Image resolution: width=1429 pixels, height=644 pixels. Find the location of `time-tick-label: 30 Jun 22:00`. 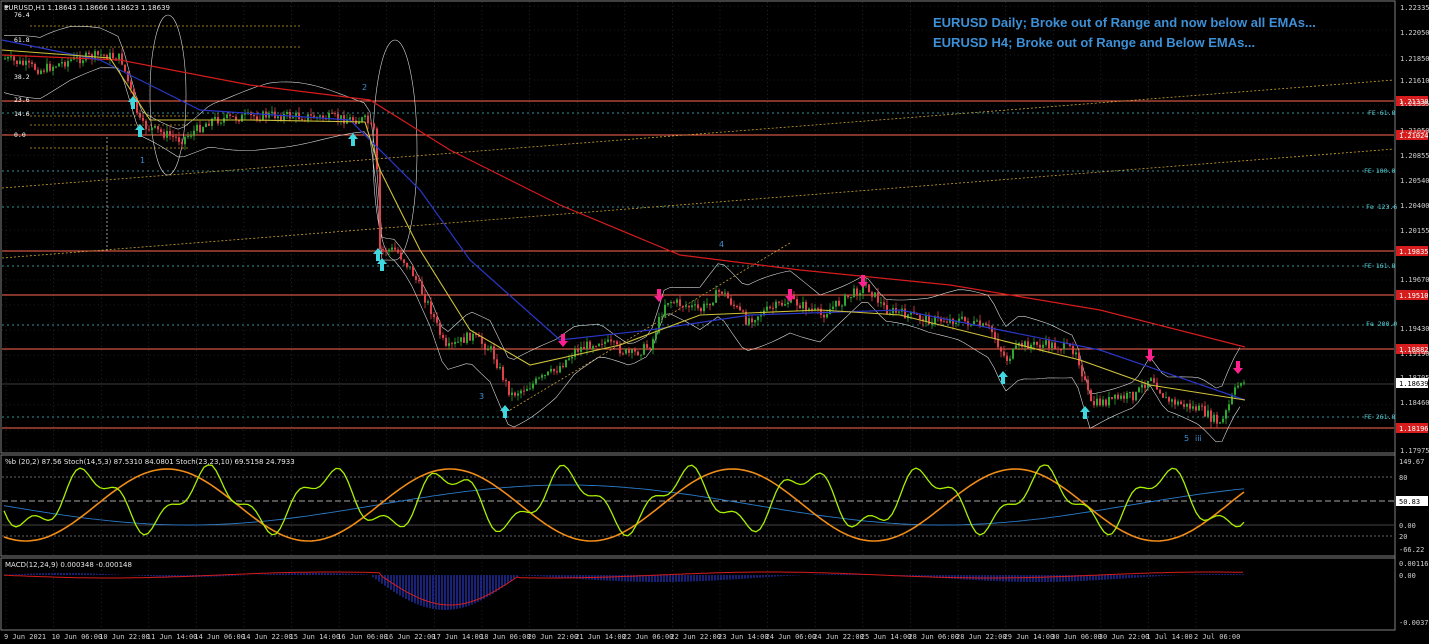

time-tick-label: 30 Jun 22:00 is located at coordinates (1124, 637).